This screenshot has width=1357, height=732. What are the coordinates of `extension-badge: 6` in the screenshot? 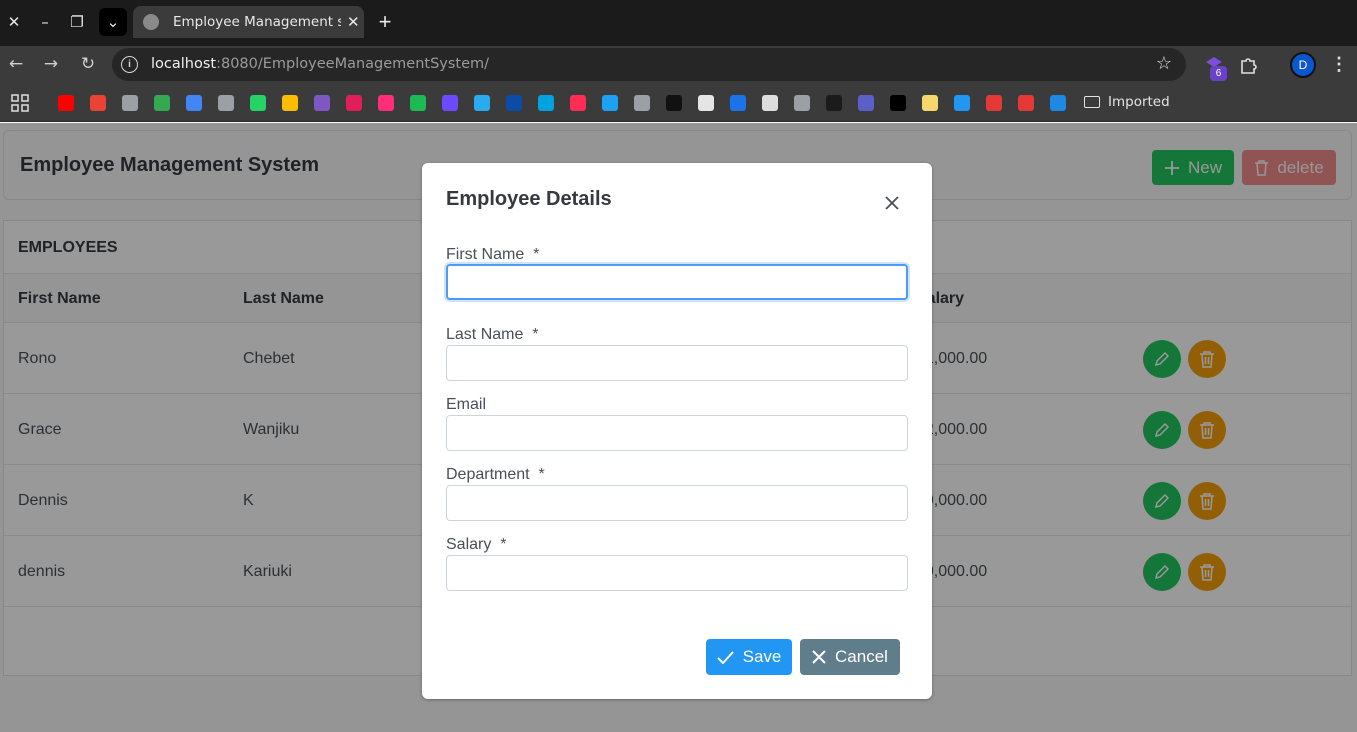 It's located at (1218, 73).